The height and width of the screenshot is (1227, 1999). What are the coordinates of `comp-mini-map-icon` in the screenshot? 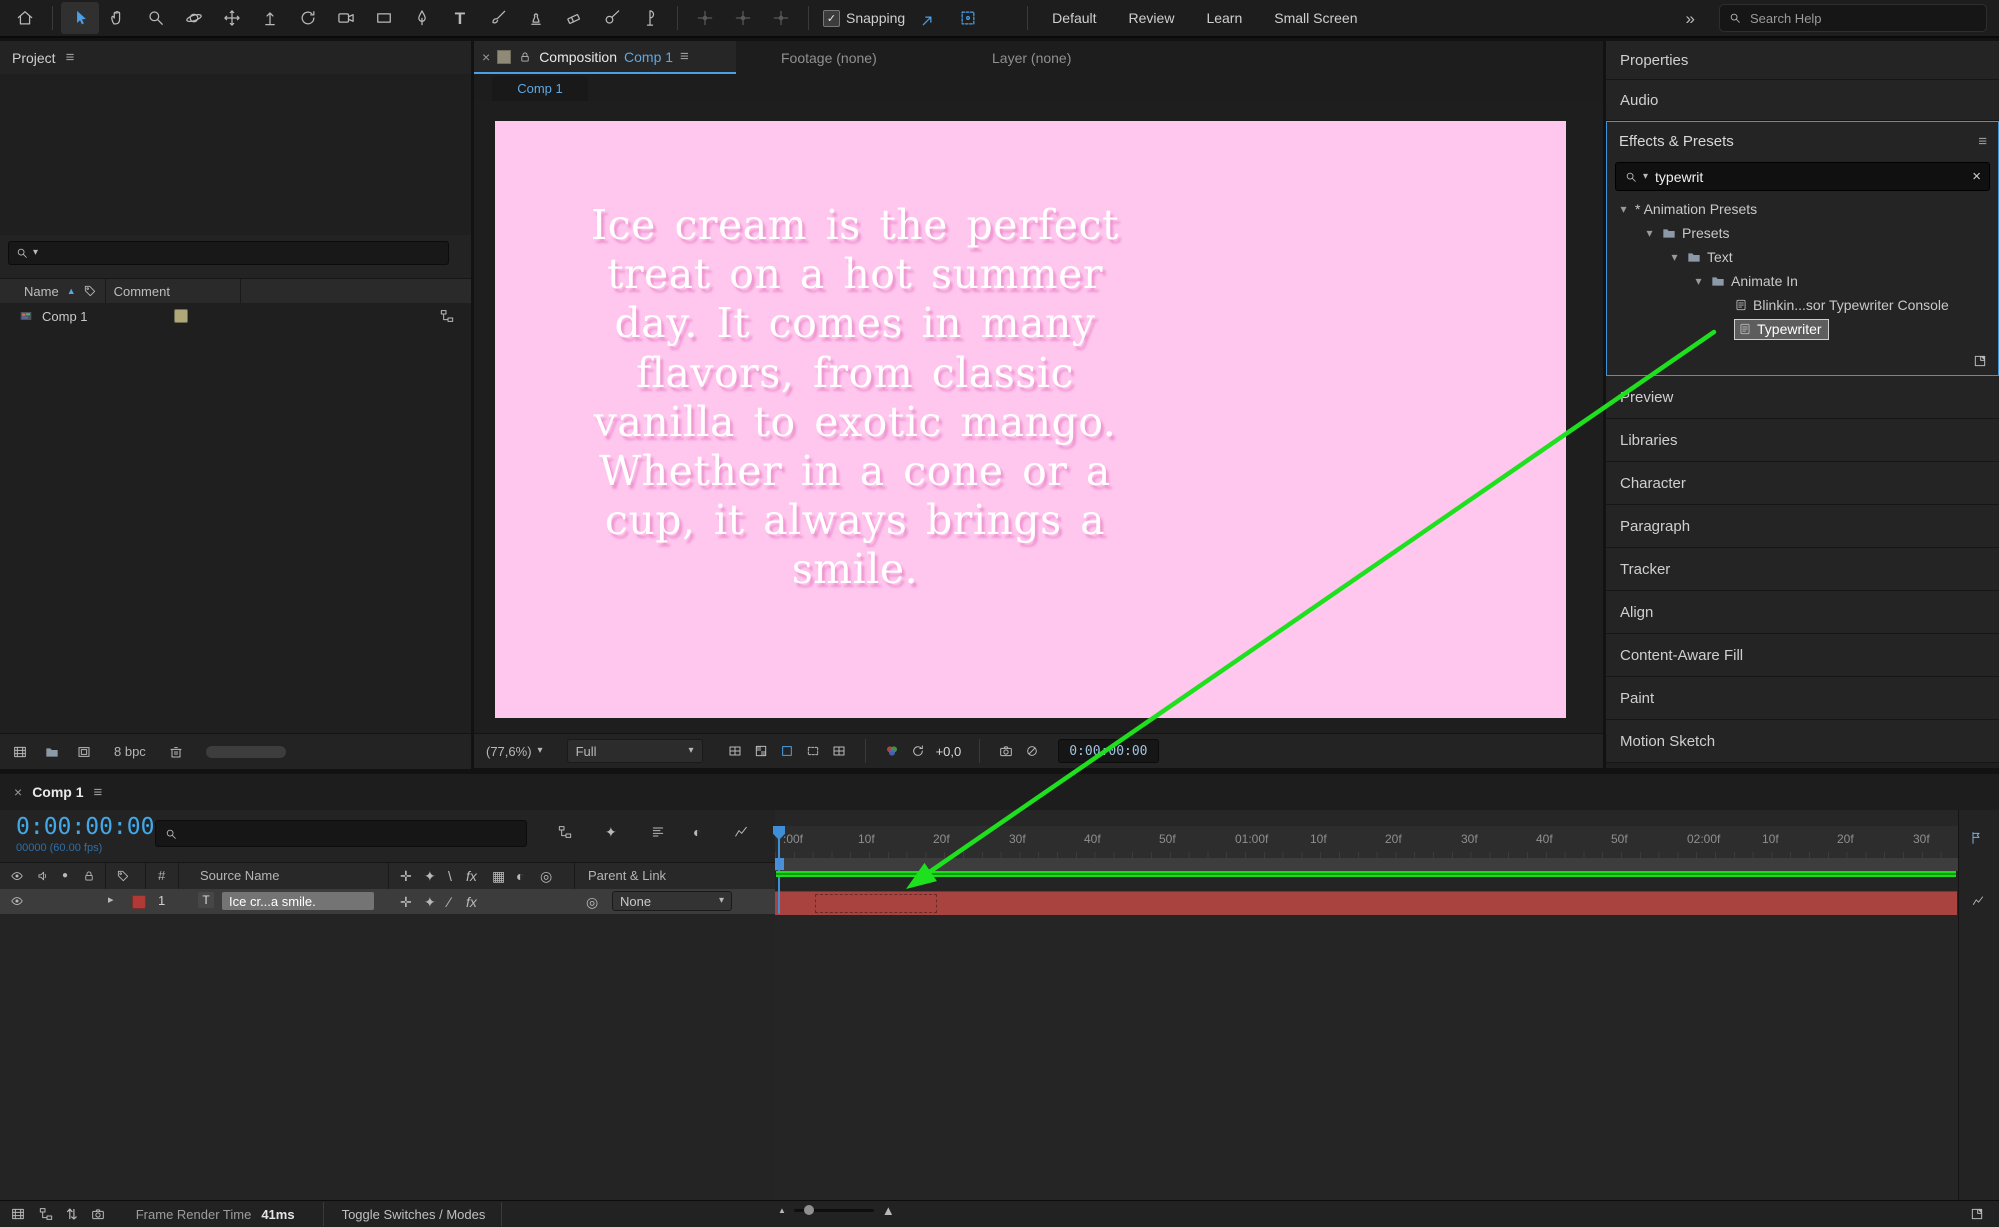 It's located at (1977, 1214).